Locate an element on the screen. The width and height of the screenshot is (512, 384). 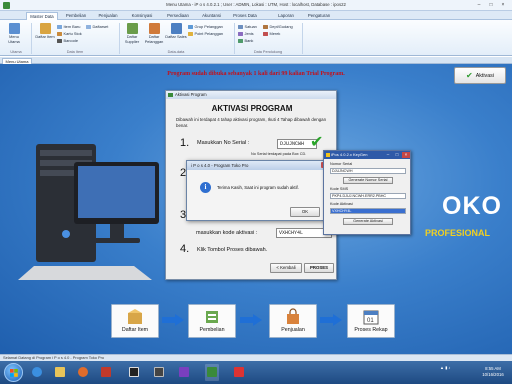
tab-proses-data: Proses Data is located at coordinates (245, 16).